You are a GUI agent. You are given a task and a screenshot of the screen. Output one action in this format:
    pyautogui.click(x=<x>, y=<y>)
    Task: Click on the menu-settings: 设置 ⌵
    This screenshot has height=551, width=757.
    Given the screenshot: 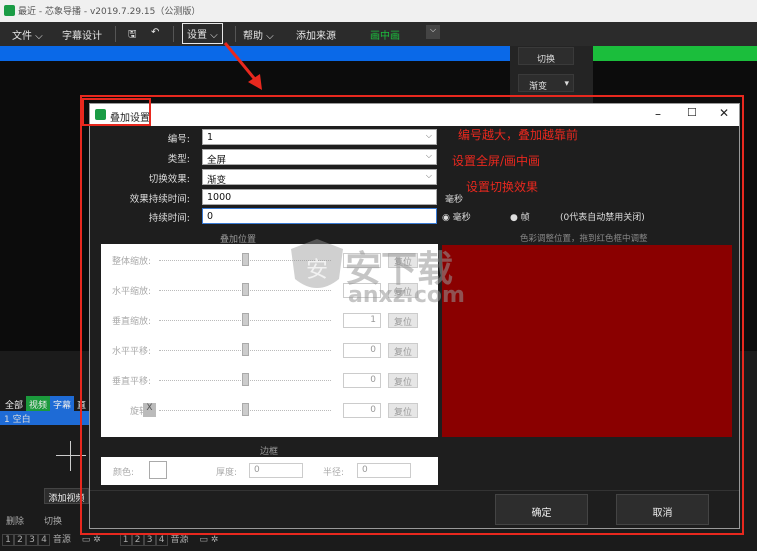 What is the action you would take?
    pyautogui.click(x=202, y=33)
    